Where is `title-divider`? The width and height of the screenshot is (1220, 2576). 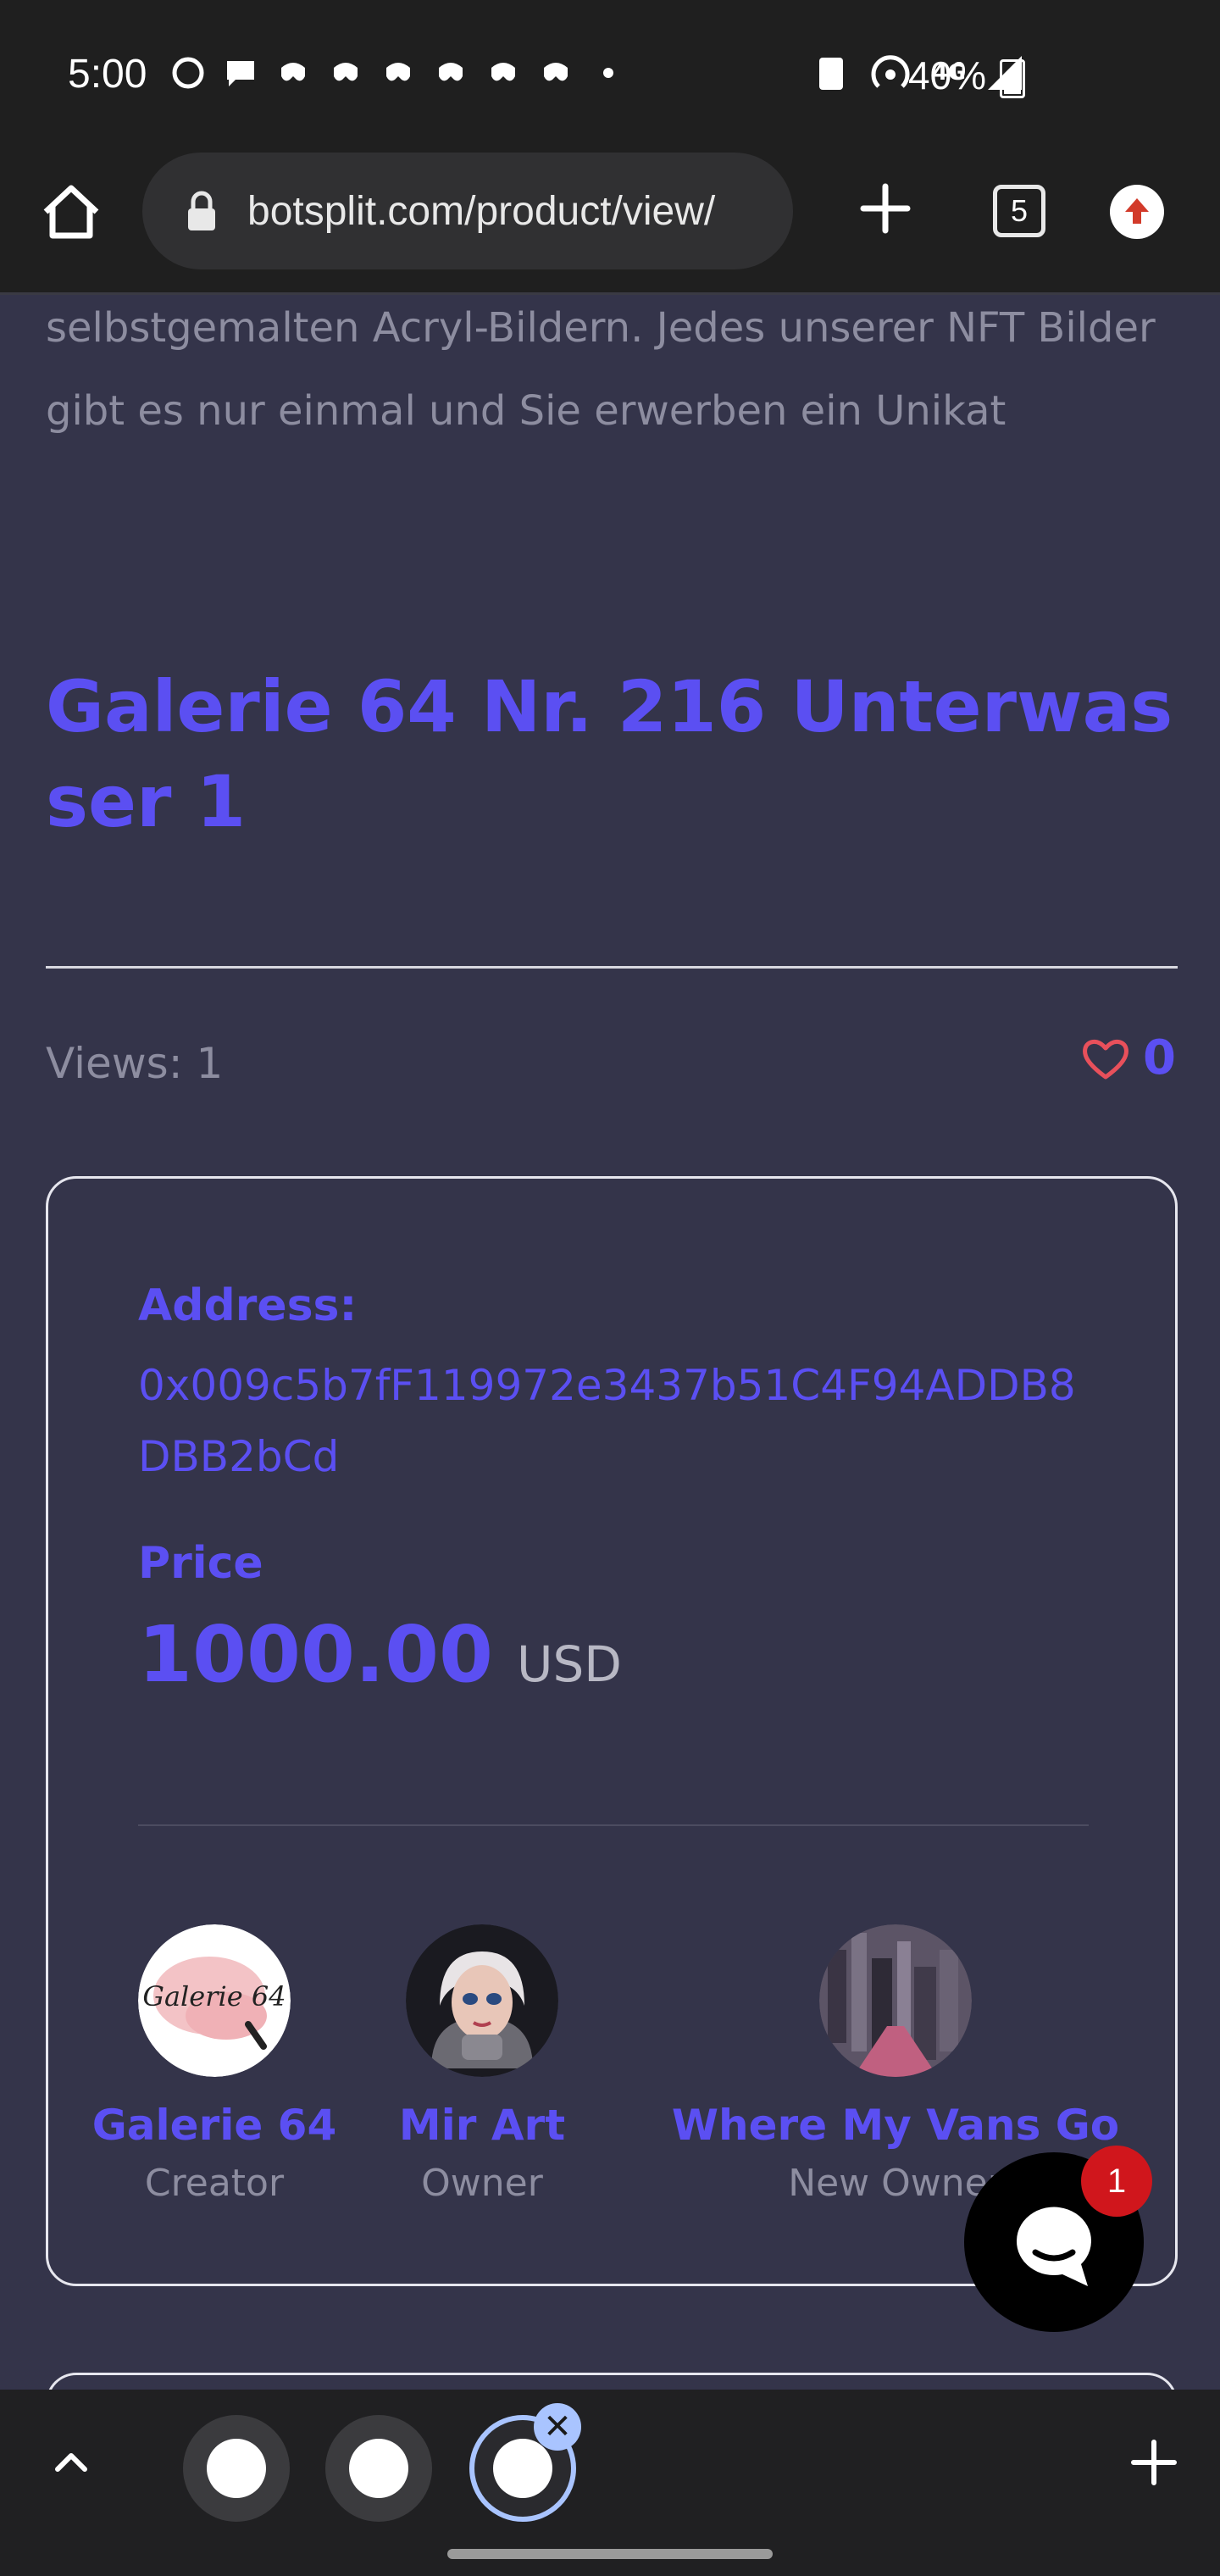
title-divider is located at coordinates (612, 967).